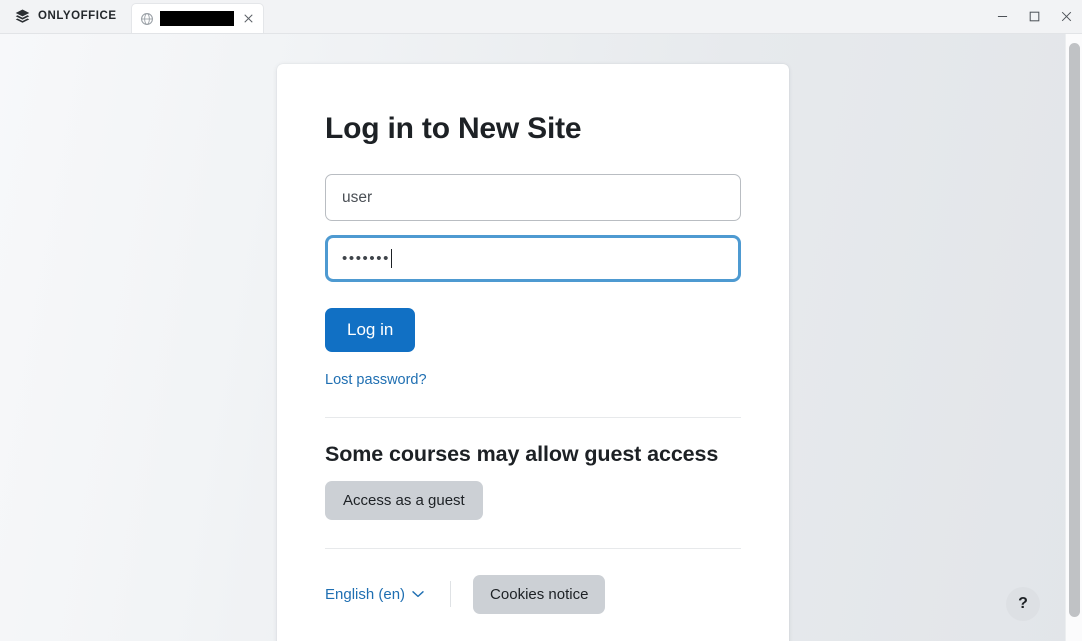 Image resolution: width=1082 pixels, height=641 pixels. Describe the element at coordinates (248, 18) in the screenshot. I see `tab-close-icon` at that location.